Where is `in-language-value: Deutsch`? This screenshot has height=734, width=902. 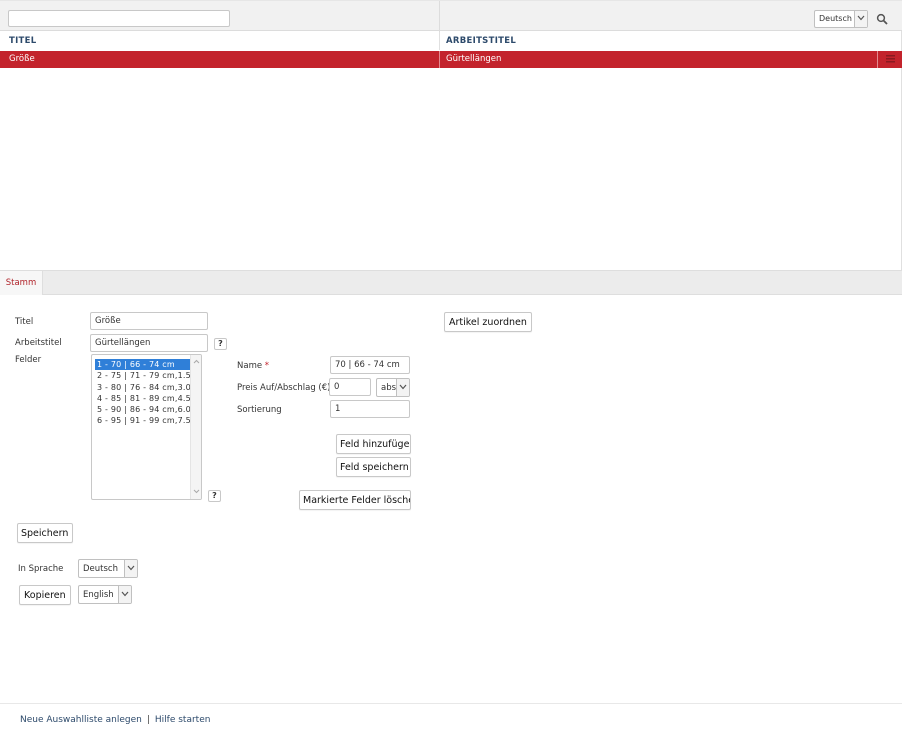
in-language-value: Deutsch is located at coordinates (100, 569).